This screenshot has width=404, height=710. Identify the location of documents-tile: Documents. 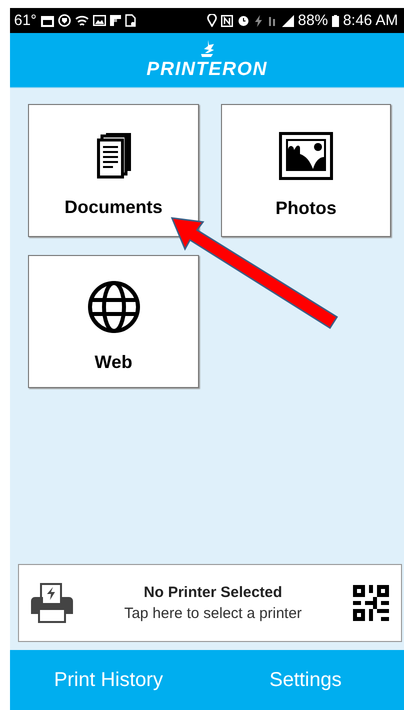
(113, 170).